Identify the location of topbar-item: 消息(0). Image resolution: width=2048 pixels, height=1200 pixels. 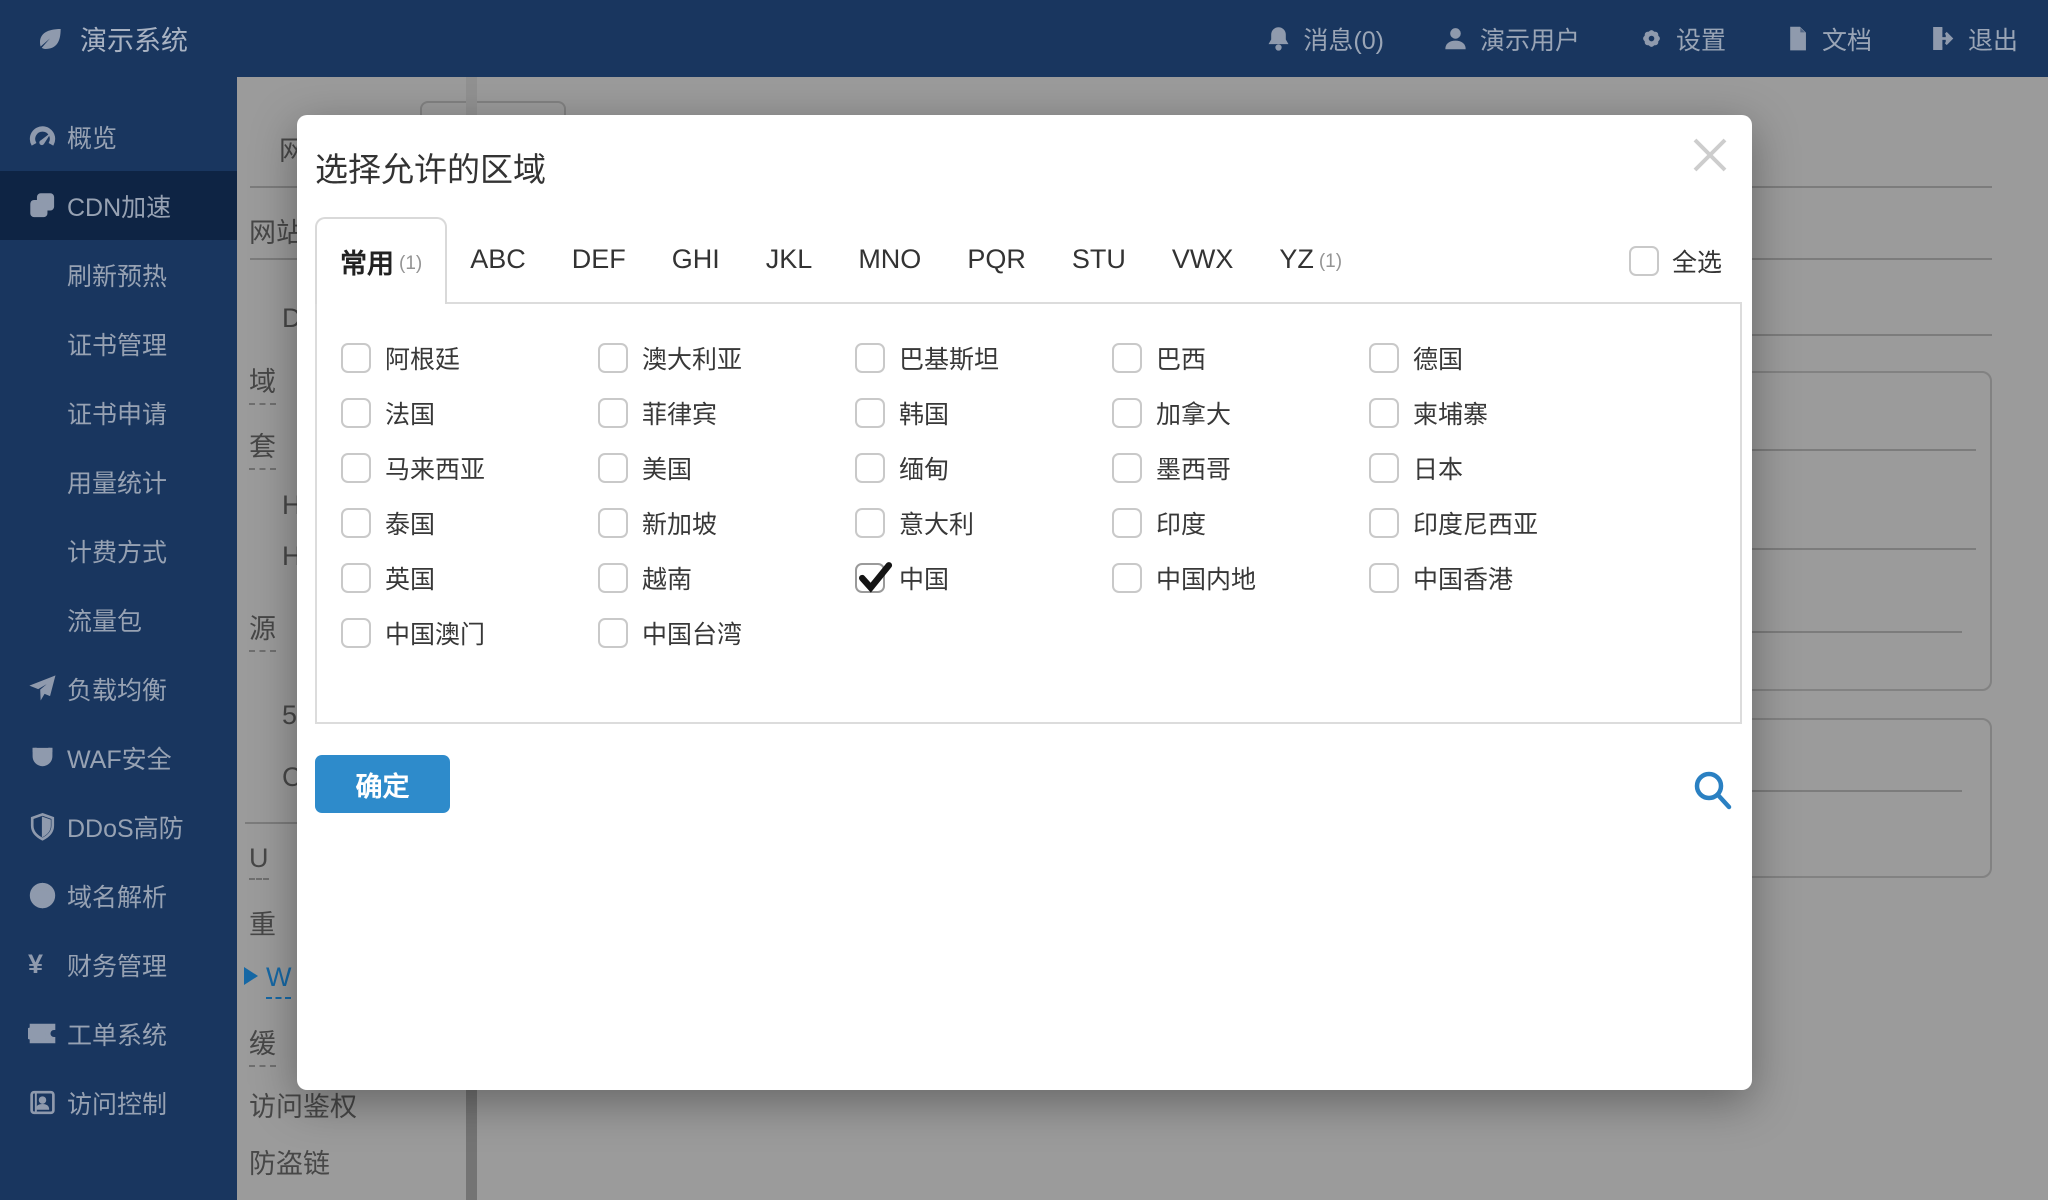
(1324, 39).